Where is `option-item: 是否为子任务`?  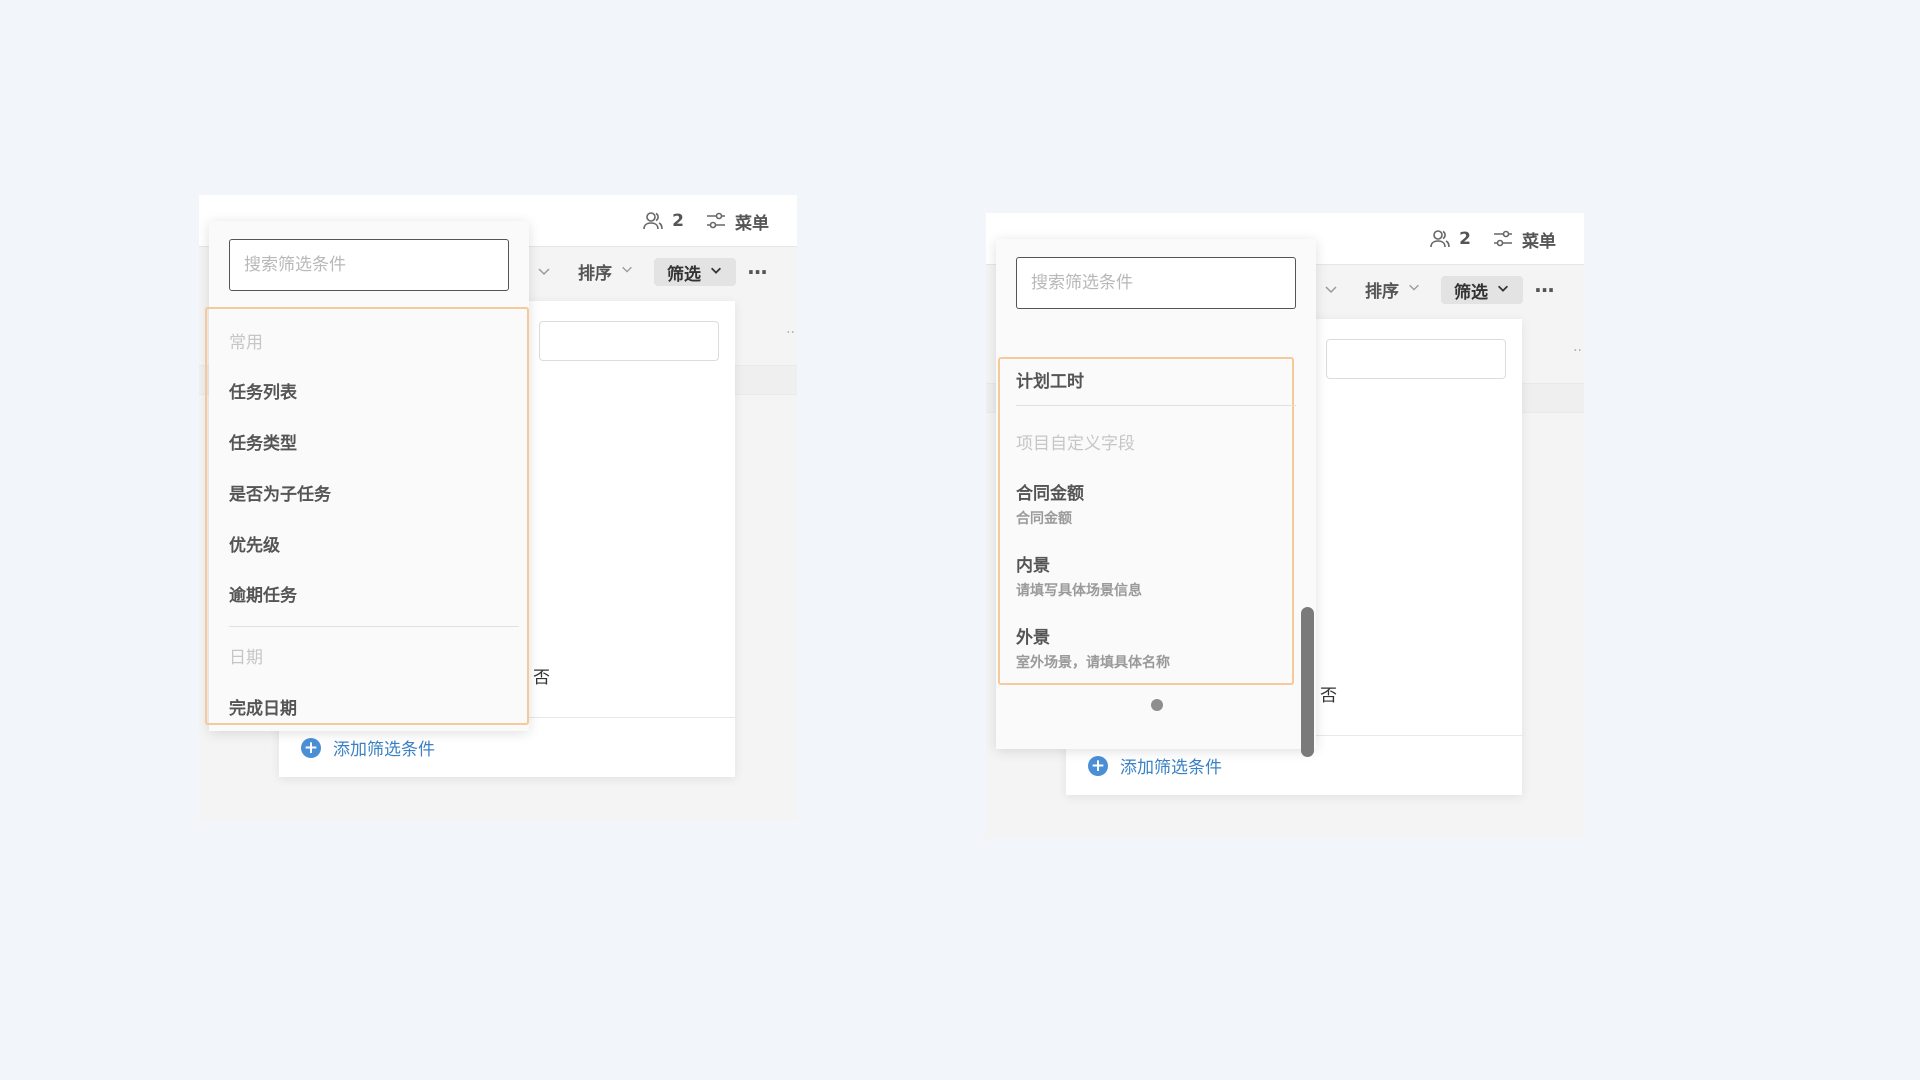
option-item: 是否为子任务 is located at coordinates (280, 492).